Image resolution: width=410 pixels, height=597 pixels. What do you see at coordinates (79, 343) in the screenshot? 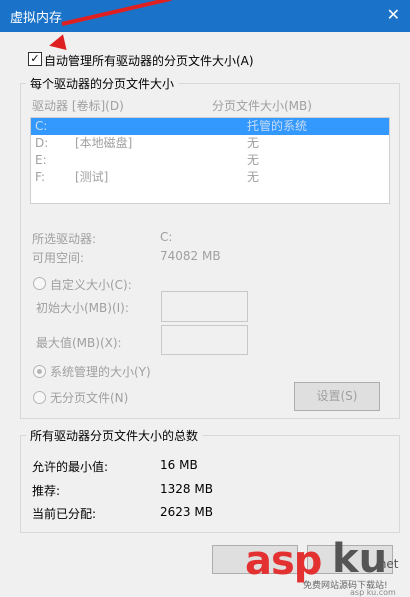
I see `max-size-label: 最大值(MB)(X):` at bounding box center [79, 343].